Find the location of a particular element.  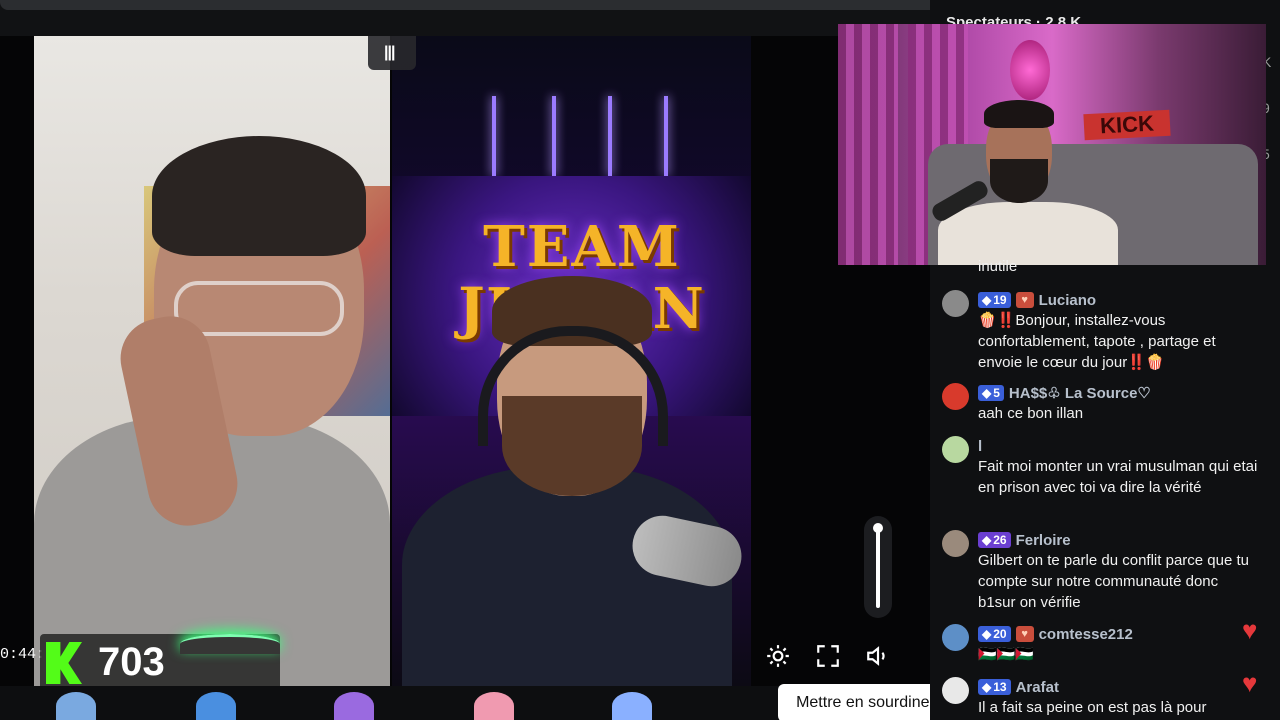

subscriber-months: 13 is located at coordinates (1000, 687).